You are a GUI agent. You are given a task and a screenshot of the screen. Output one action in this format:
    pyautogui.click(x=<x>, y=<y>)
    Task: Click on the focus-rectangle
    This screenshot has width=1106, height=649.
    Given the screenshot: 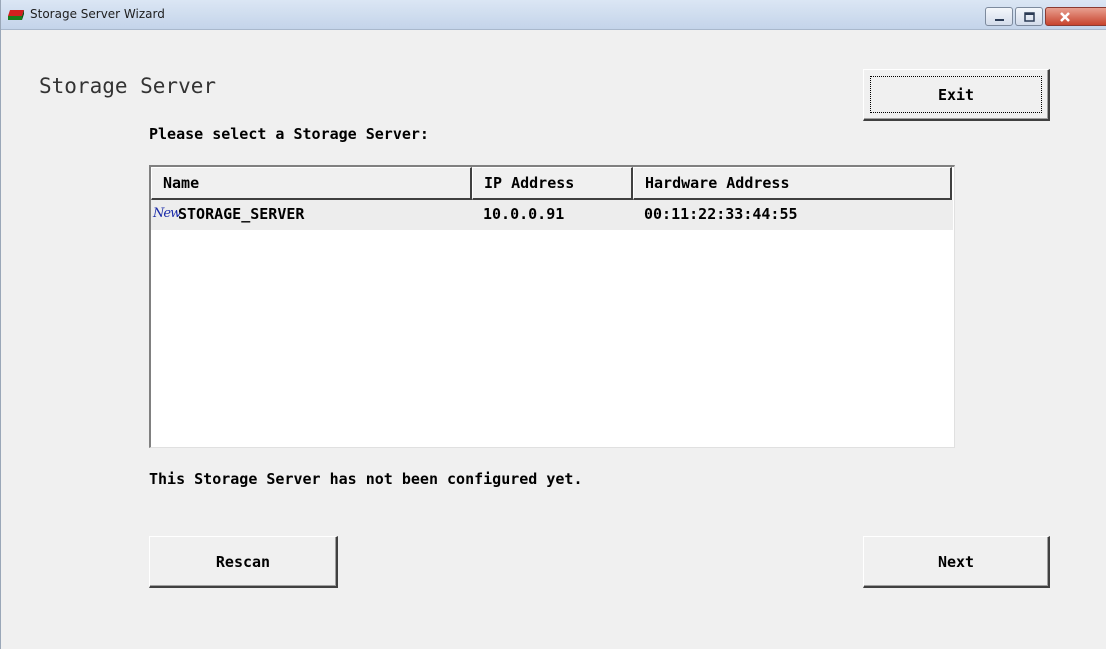 What is the action you would take?
    pyautogui.click(x=956, y=94)
    